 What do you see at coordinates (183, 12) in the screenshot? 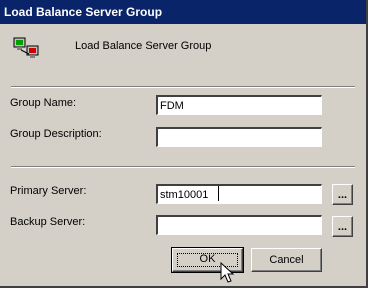
I see `title-bar: Load Balance Server Group` at bounding box center [183, 12].